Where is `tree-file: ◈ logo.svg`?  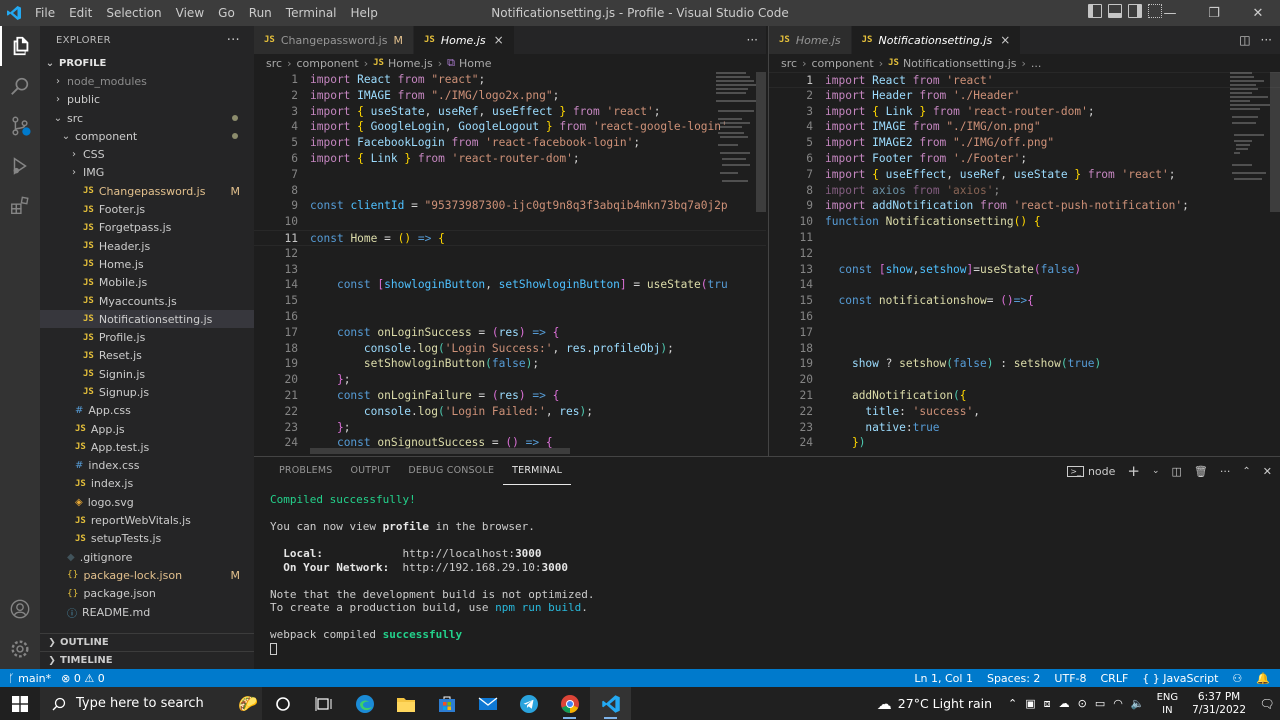
tree-file: ◈ logo.svg is located at coordinates (147, 502).